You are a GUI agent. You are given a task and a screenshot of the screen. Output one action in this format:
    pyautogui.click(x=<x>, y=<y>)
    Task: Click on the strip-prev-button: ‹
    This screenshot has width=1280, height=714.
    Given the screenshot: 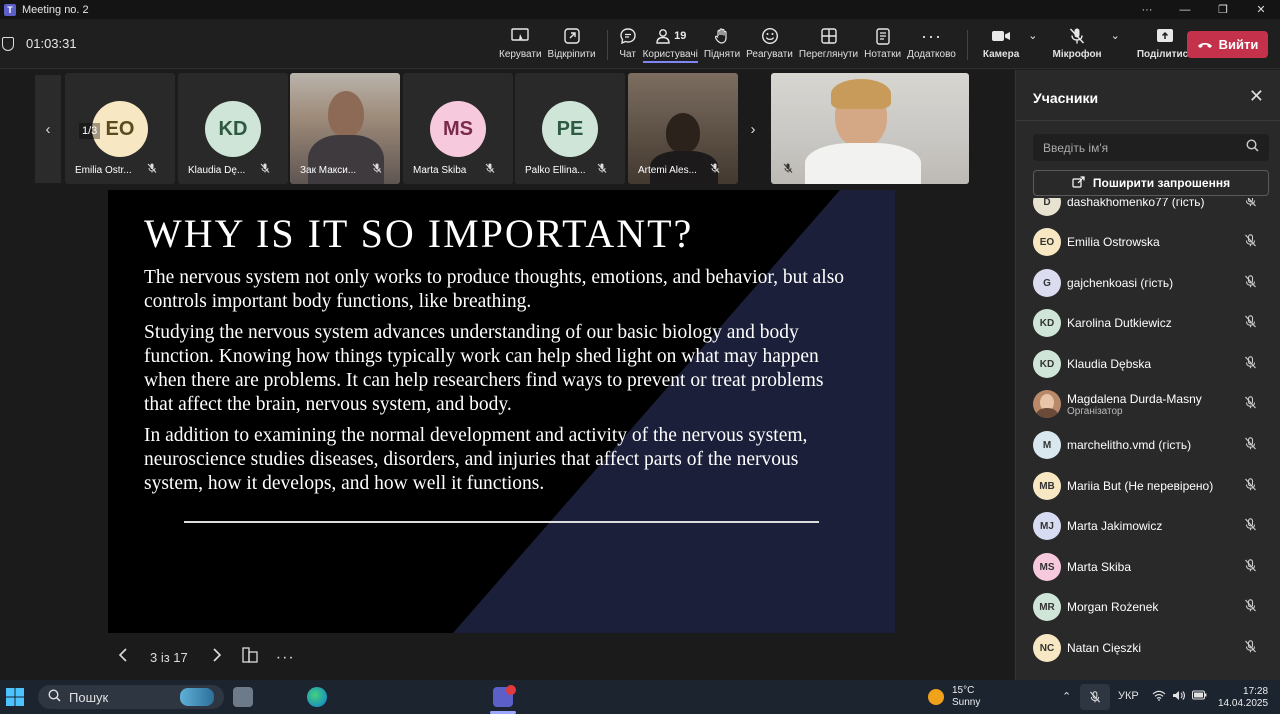 What is the action you would take?
    pyautogui.click(x=48, y=129)
    